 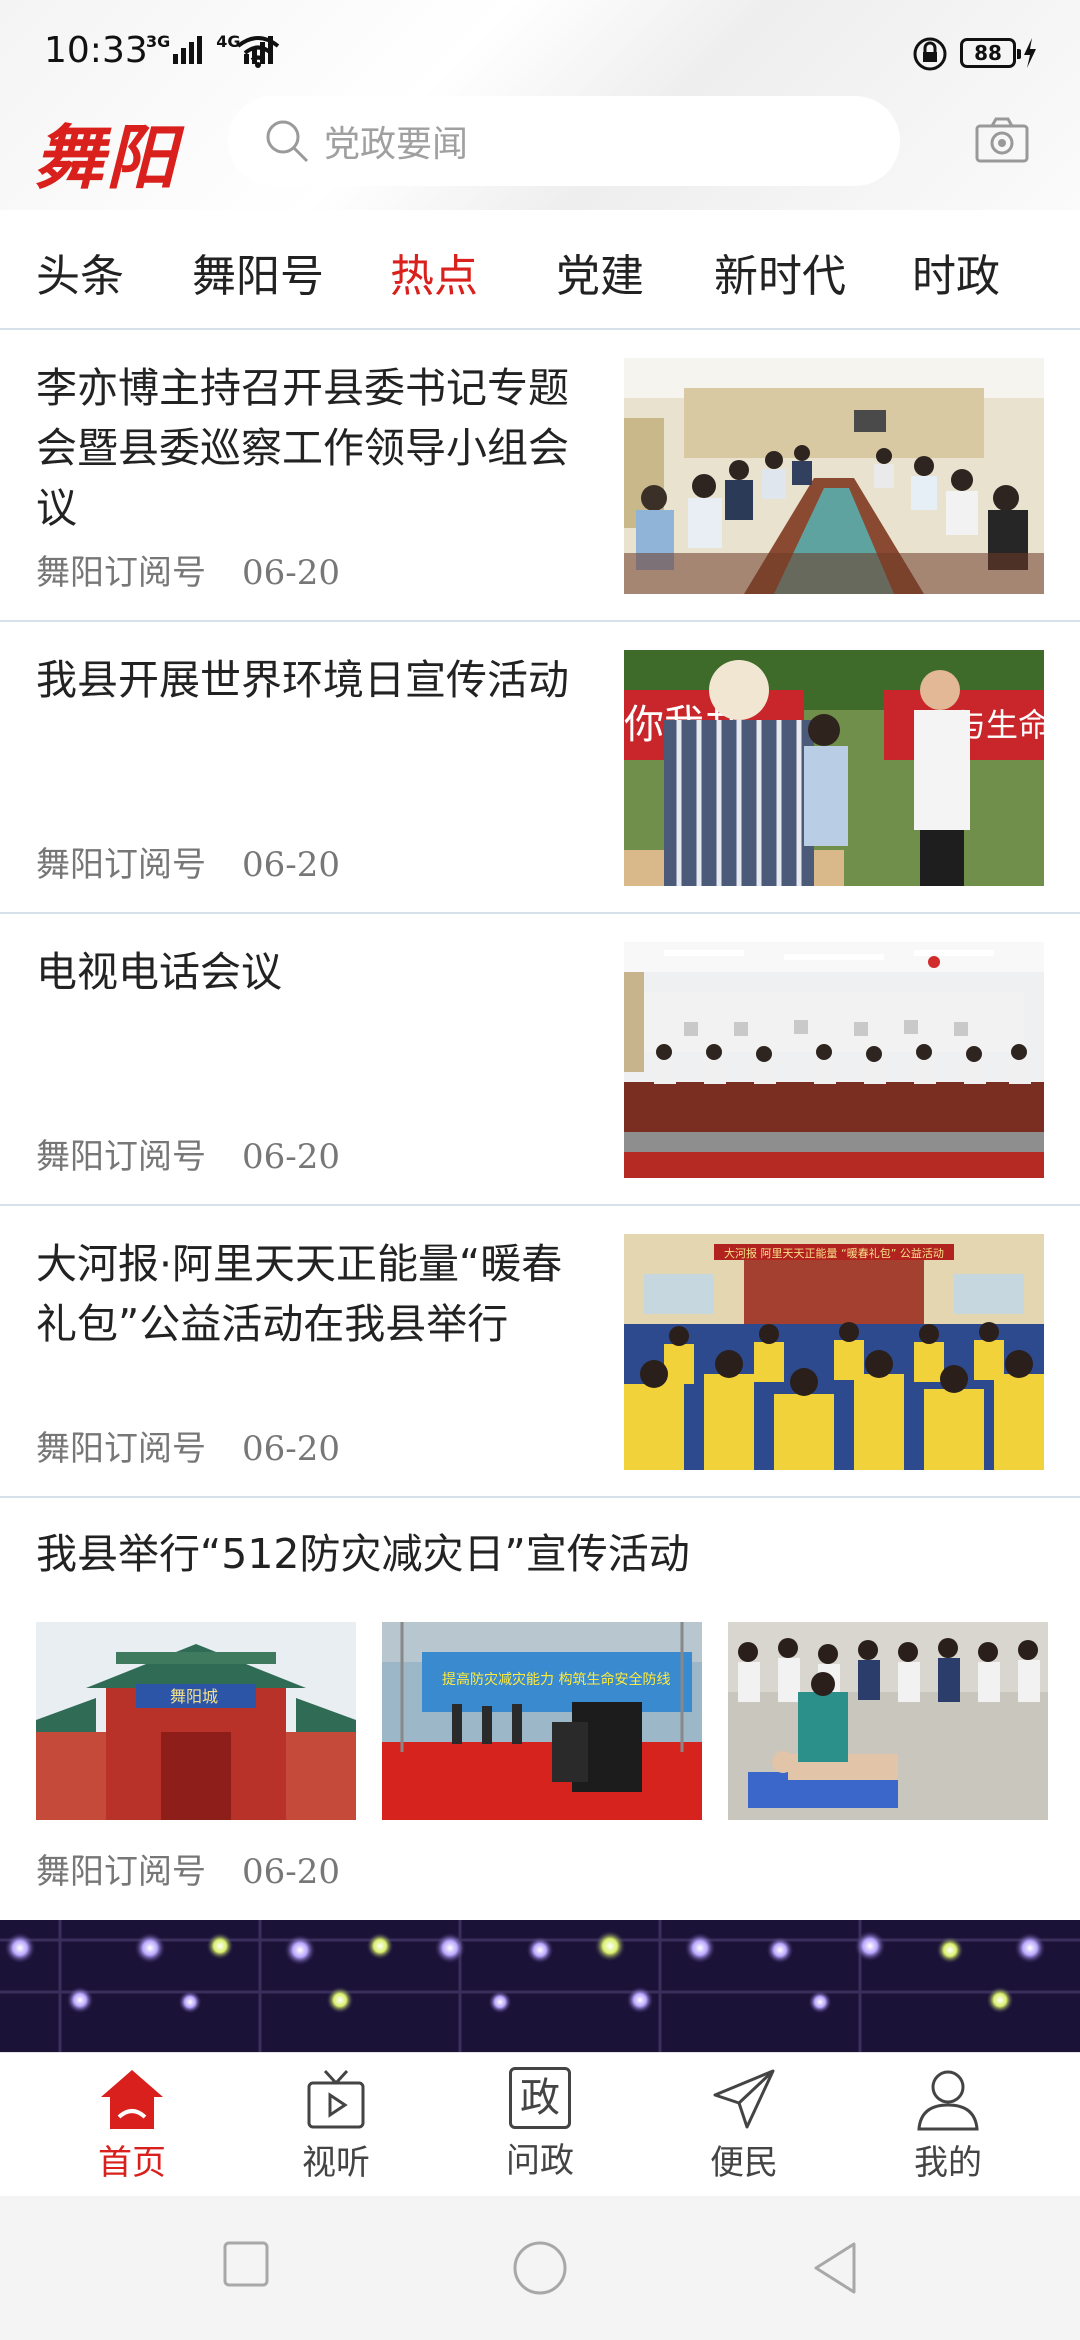 I want to click on search-icon, so click(x=287, y=141).